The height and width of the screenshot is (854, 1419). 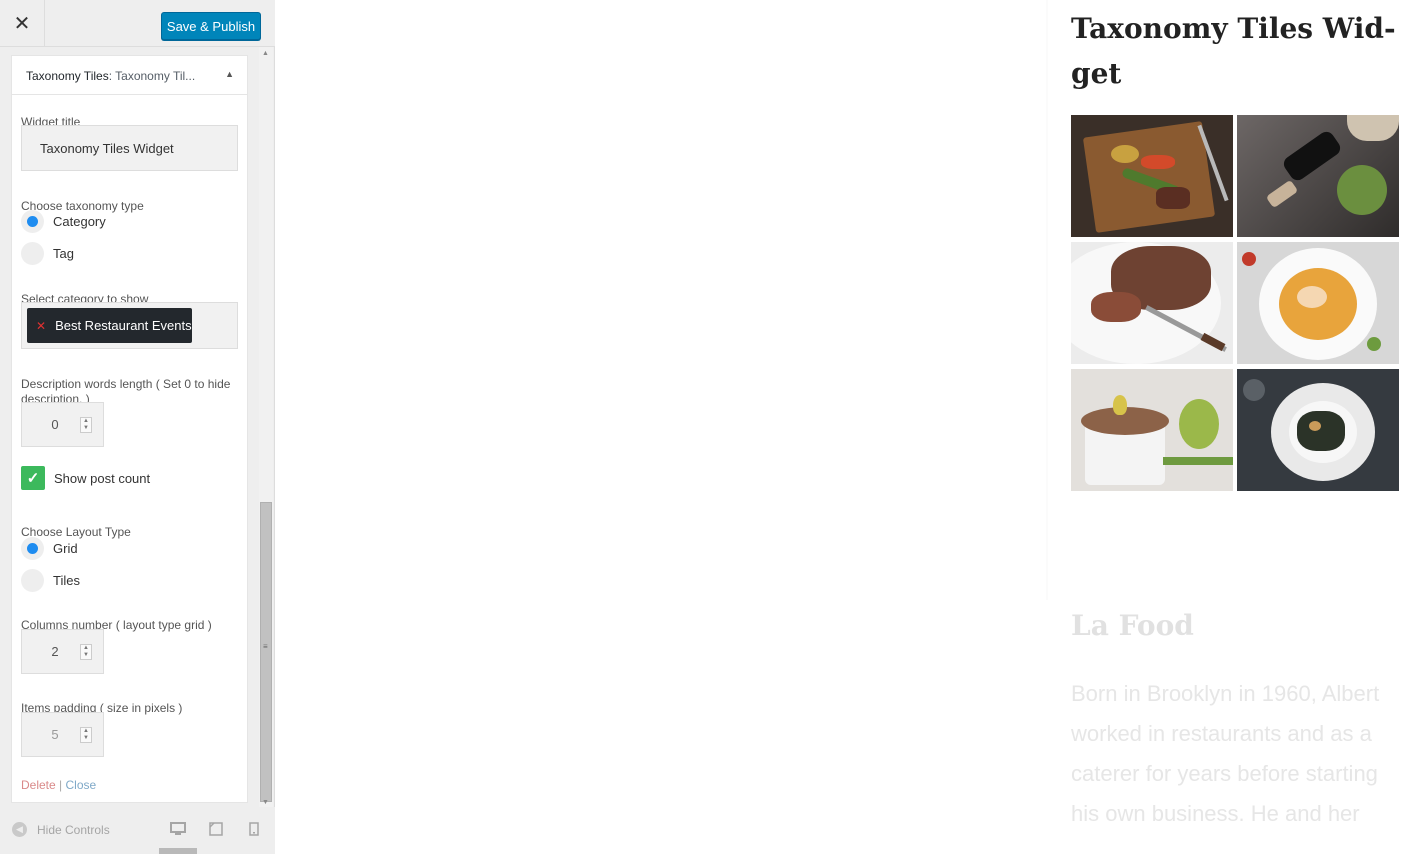 I want to click on scrollbar-thumb: ≡, so click(x=266, y=652).